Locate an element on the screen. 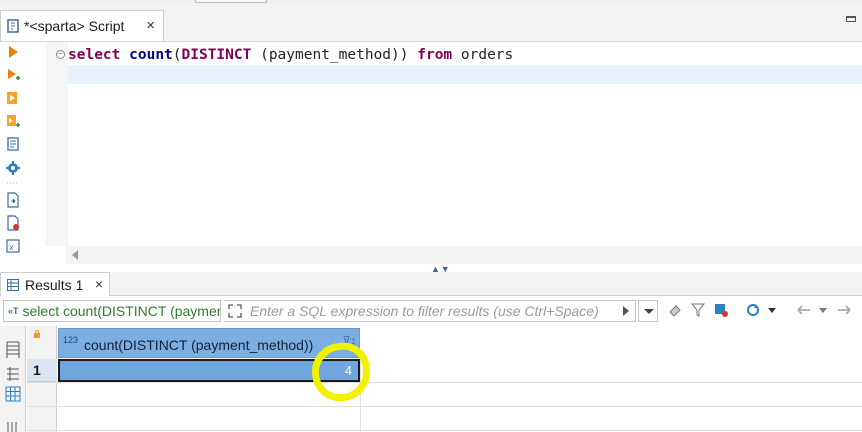 This screenshot has width=862, height=432. top-strip-fragment is located at coordinates (231, 1).